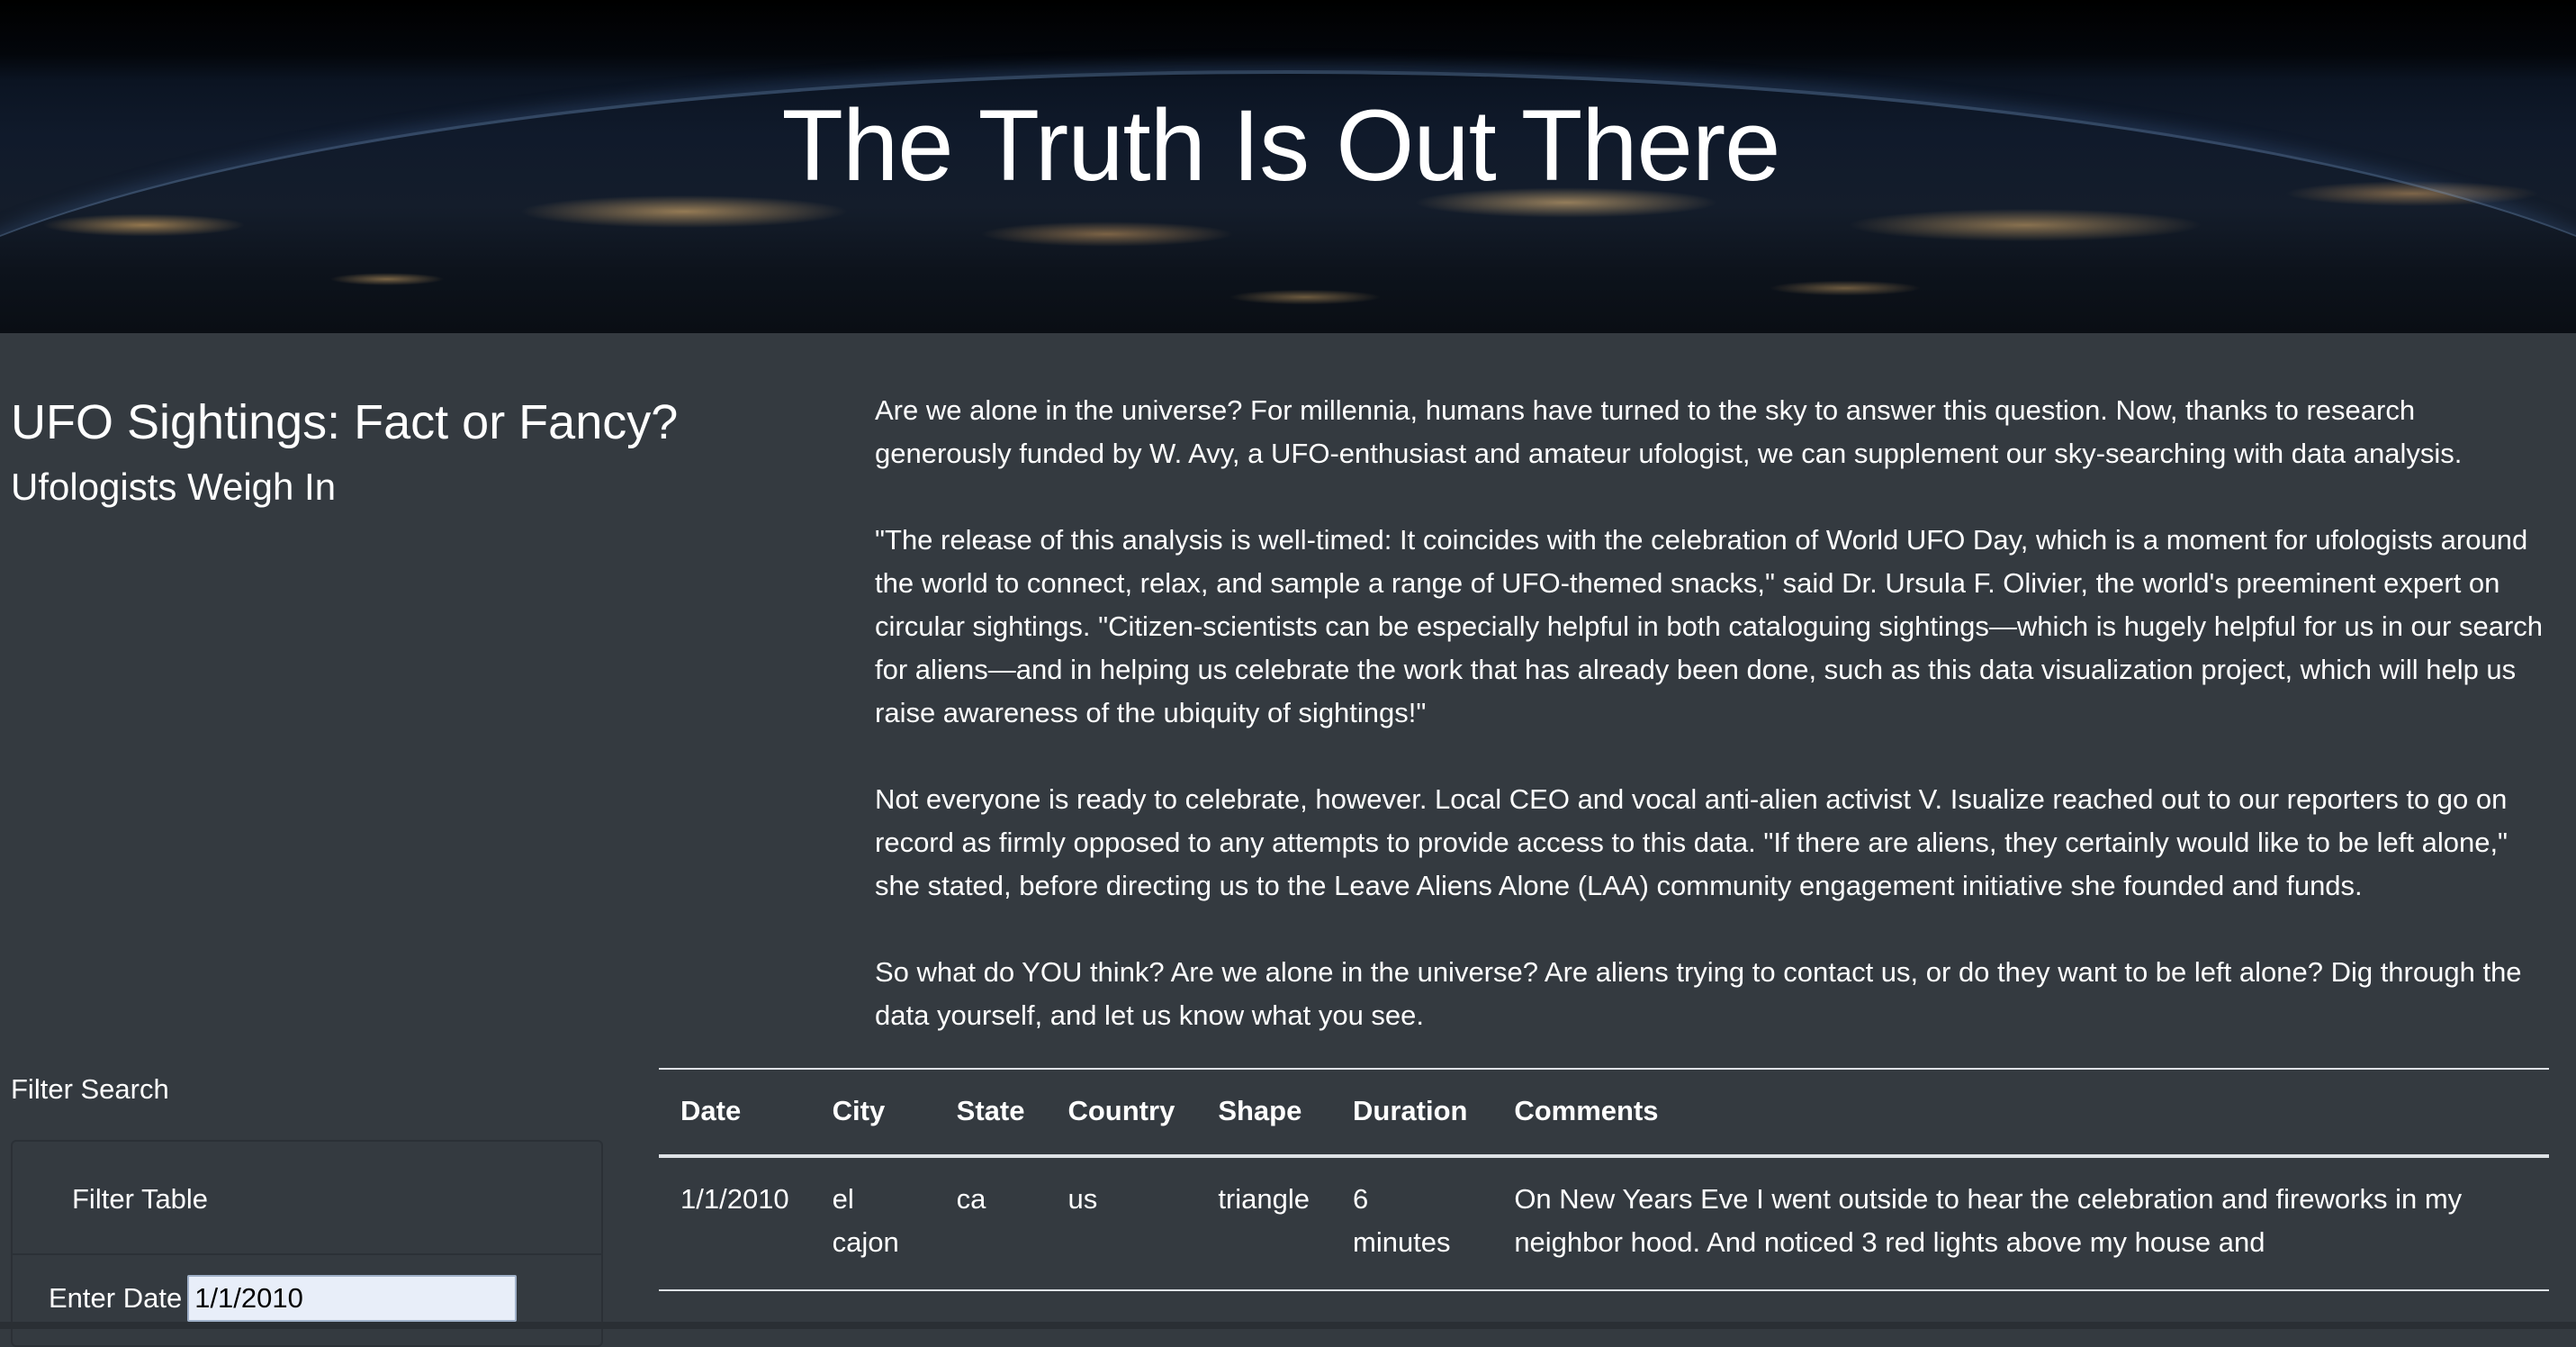 Image resolution: width=2576 pixels, height=1347 pixels. I want to click on date-filter-row: Enter Date, so click(283, 1299).